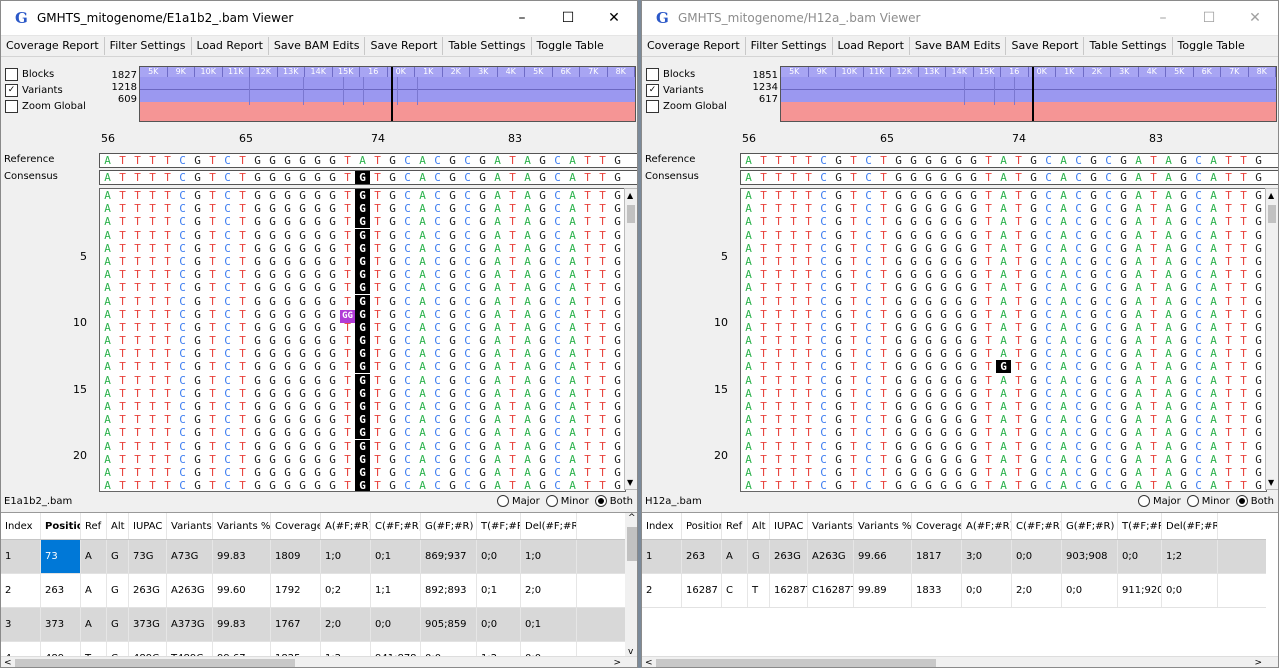 The width and height of the screenshot is (1279, 668). What do you see at coordinates (1037, 590) in the screenshot?
I see `table-cell: 2;0` at bounding box center [1037, 590].